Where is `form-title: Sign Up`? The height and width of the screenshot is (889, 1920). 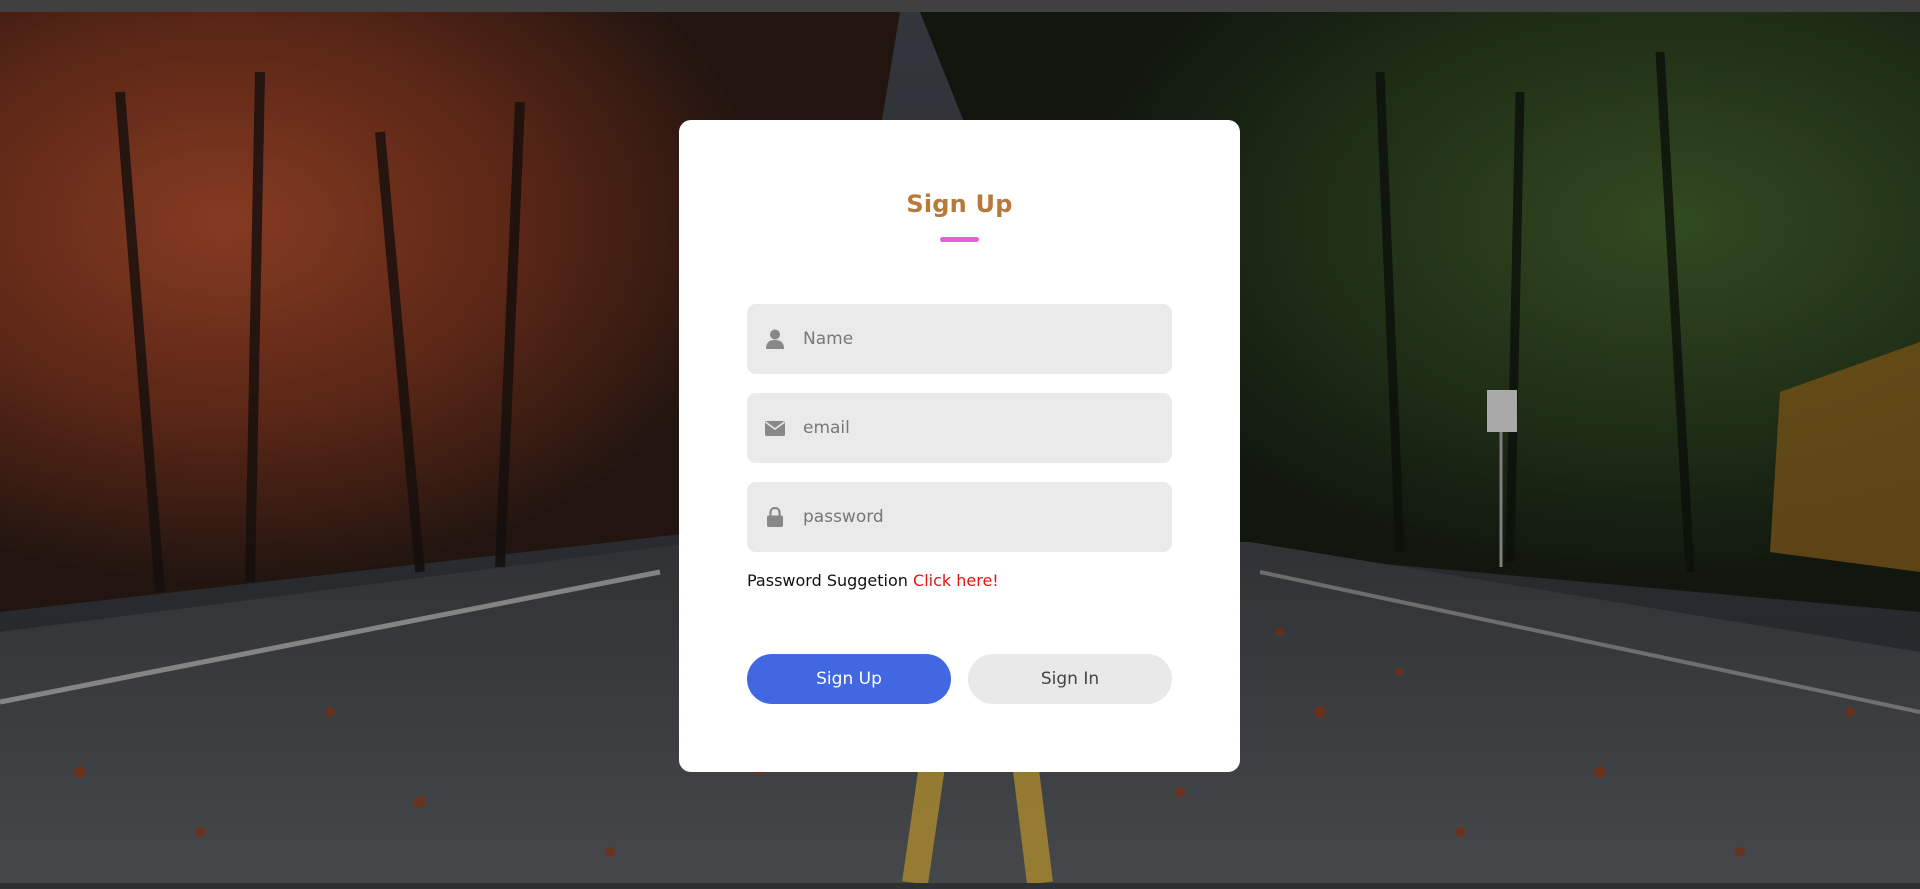
form-title: Sign Up is located at coordinates (959, 204).